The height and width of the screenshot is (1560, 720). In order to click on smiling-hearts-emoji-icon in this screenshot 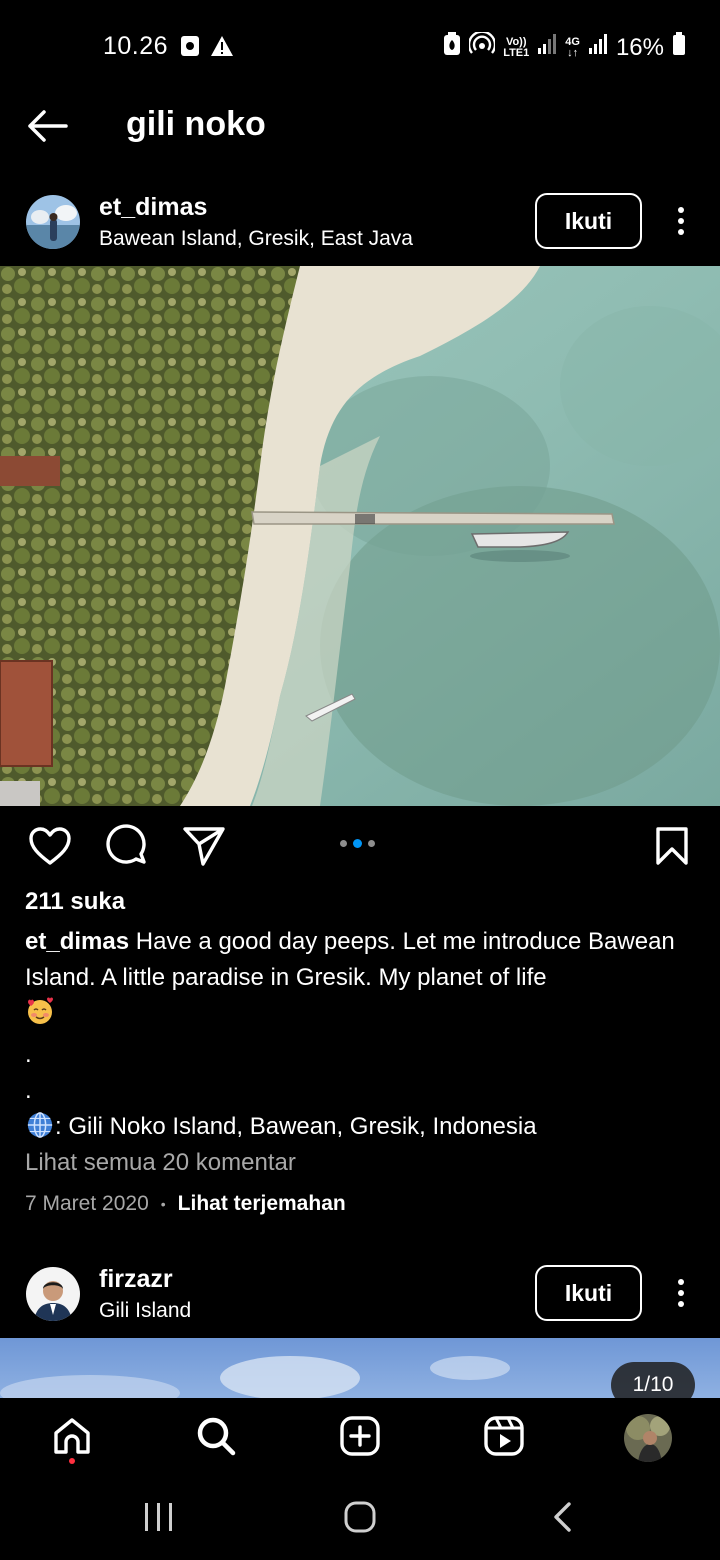, I will do `click(40, 1010)`.